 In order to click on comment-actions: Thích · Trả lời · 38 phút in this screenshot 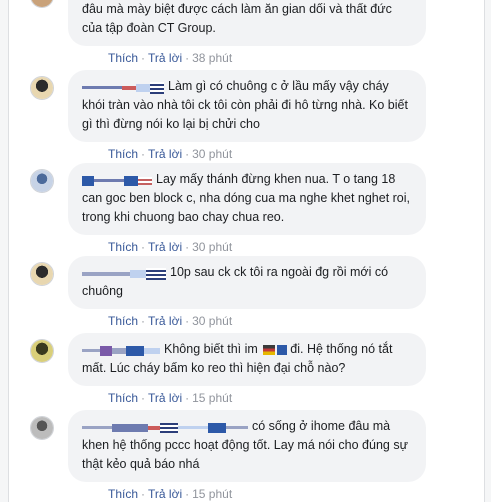, I will do `click(294, 58)`.